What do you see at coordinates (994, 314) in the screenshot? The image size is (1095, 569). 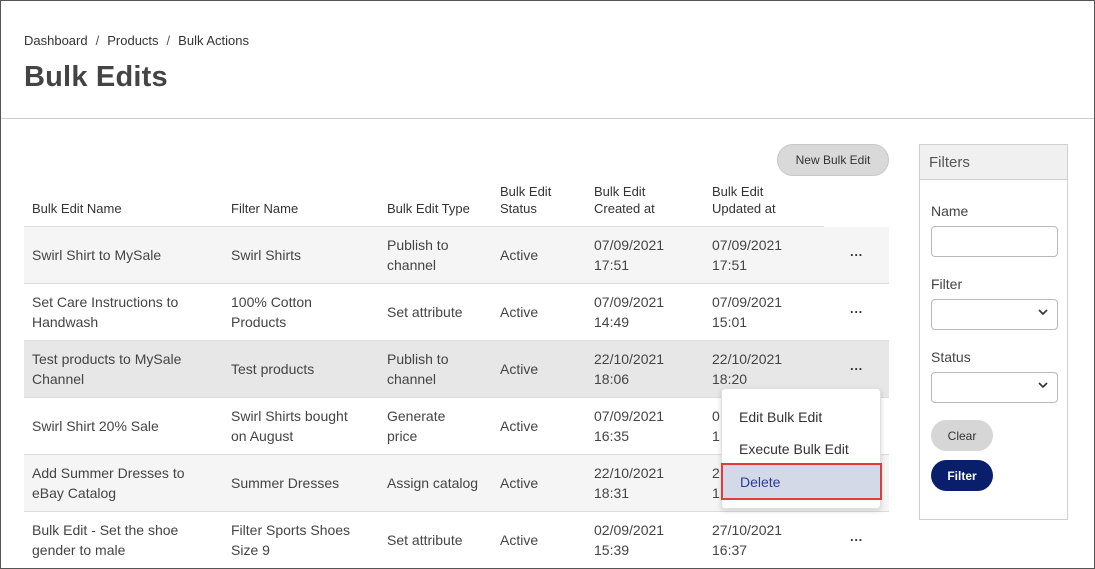 I see `filter-select` at bounding box center [994, 314].